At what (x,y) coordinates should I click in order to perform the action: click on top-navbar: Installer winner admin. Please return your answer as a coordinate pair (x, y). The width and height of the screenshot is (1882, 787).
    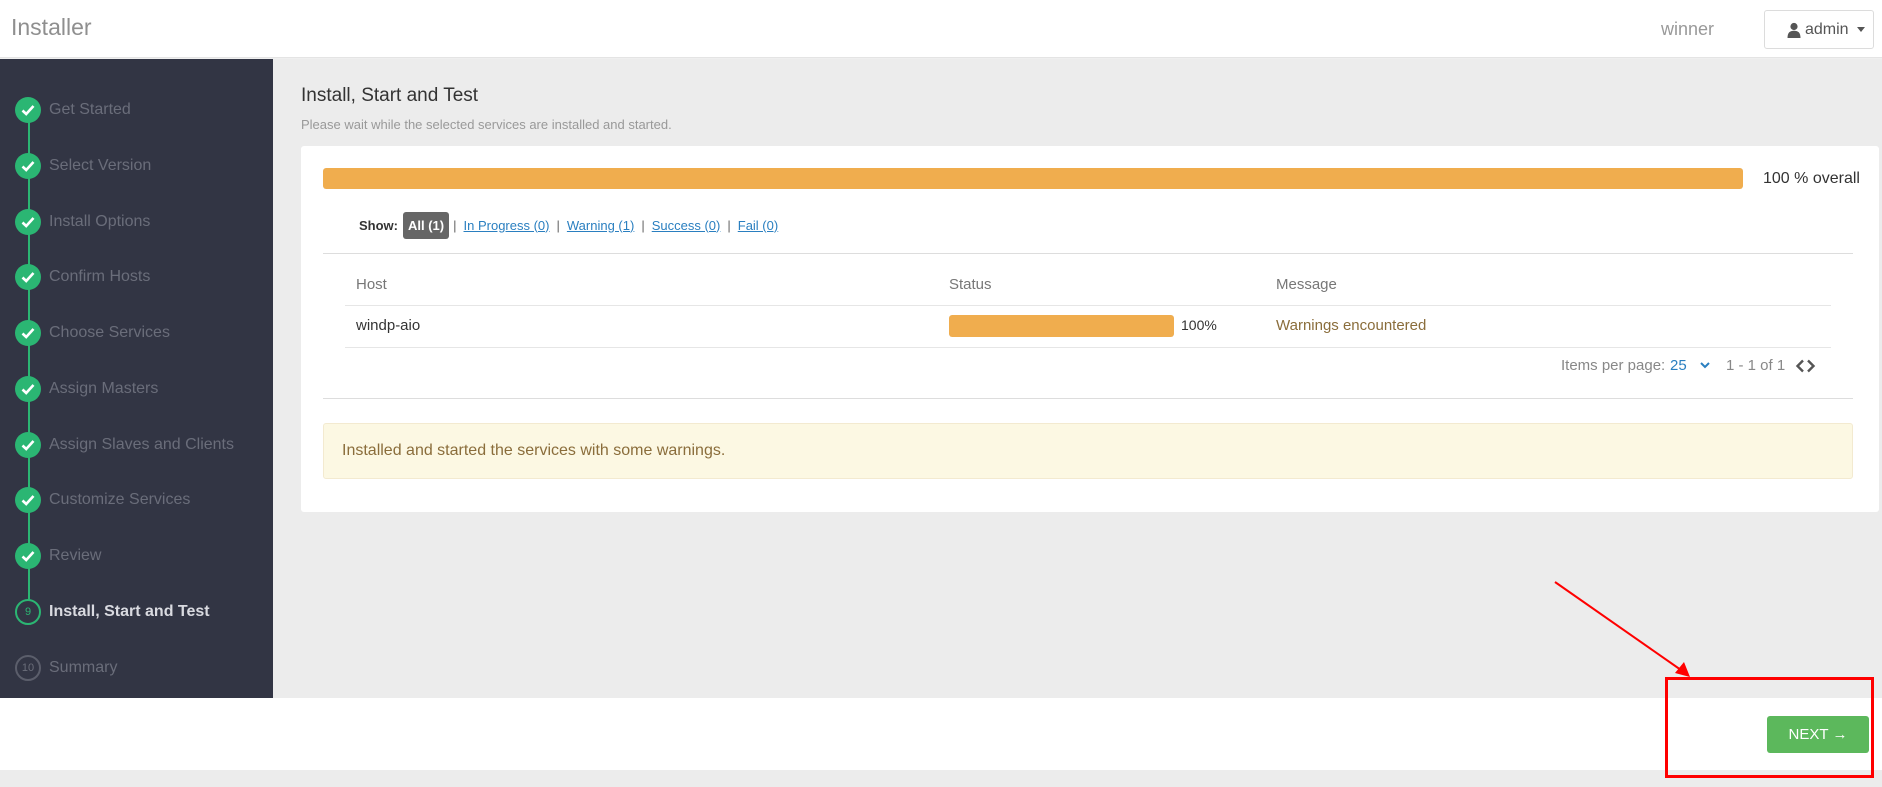
    Looking at the image, I should click on (941, 29).